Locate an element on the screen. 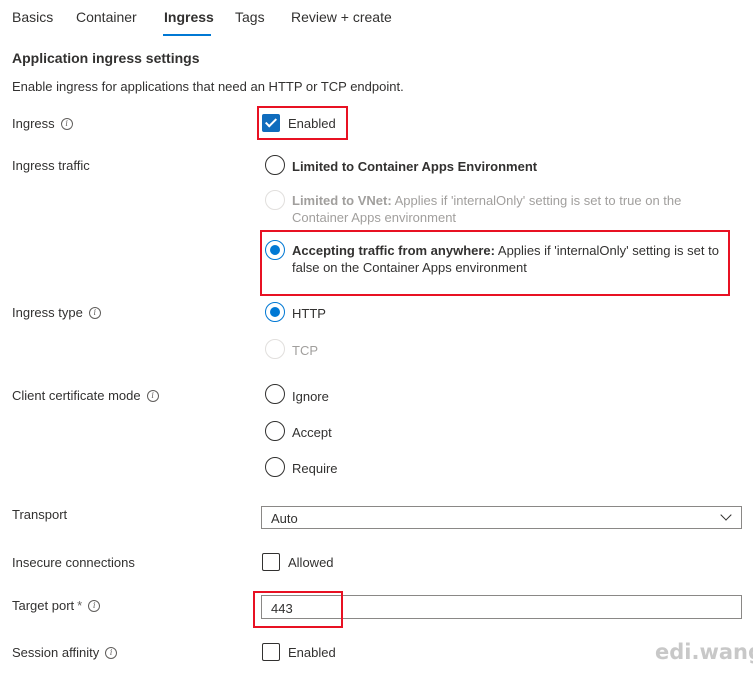 This screenshot has height=675, width=753. insecure-connections-allowed-label: Allowed is located at coordinates (311, 562).